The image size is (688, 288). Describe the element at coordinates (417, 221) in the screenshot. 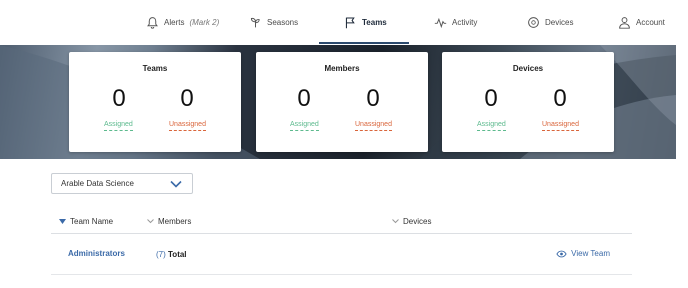

I see `column-label: Devices` at that location.